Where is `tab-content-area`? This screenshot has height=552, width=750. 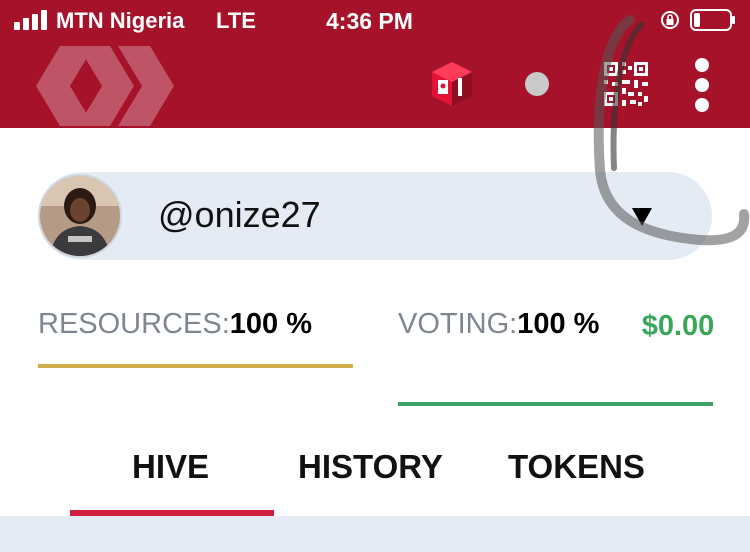
tab-content-area is located at coordinates (375, 534).